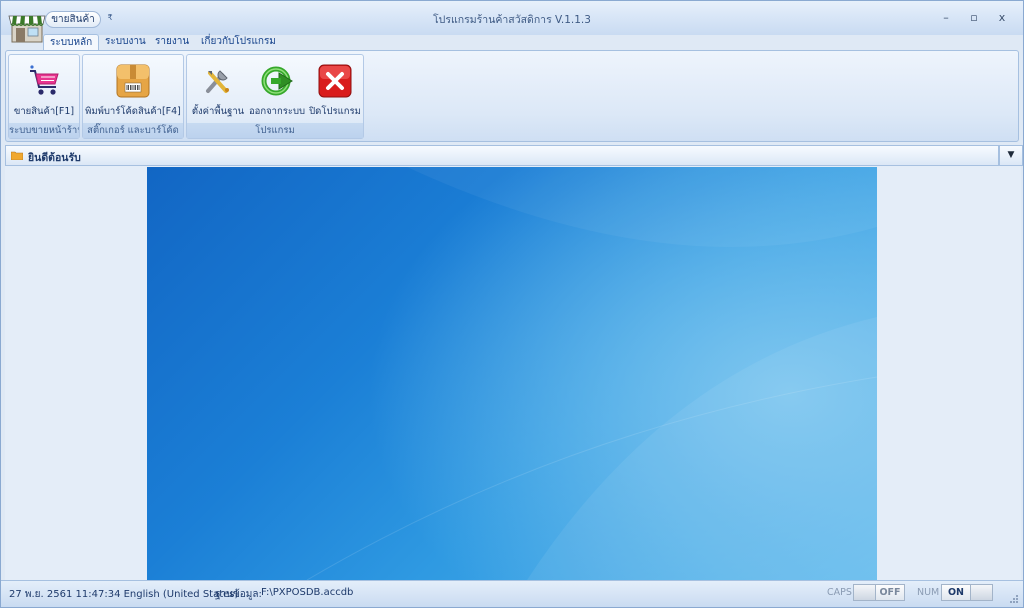  Describe the element at coordinates (172, 42) in the screenshot. I see `tab-reports: รายงาน` at that location.